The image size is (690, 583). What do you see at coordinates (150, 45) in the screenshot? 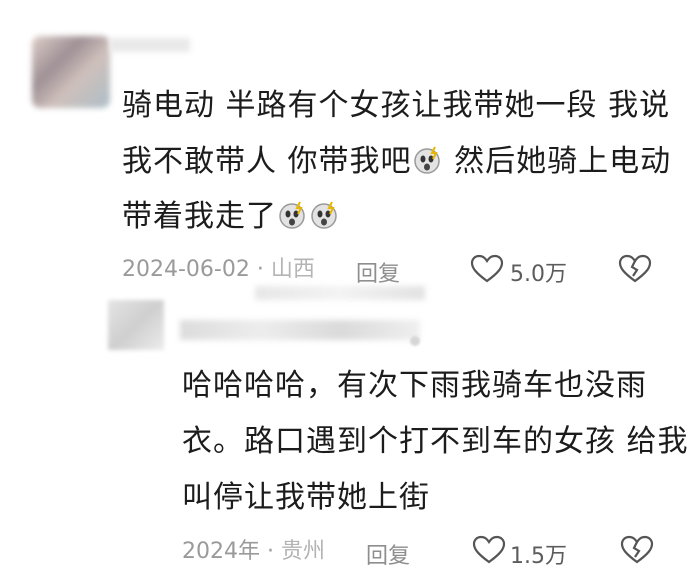
I see `username-blurred` at bounding box center [150, 45].